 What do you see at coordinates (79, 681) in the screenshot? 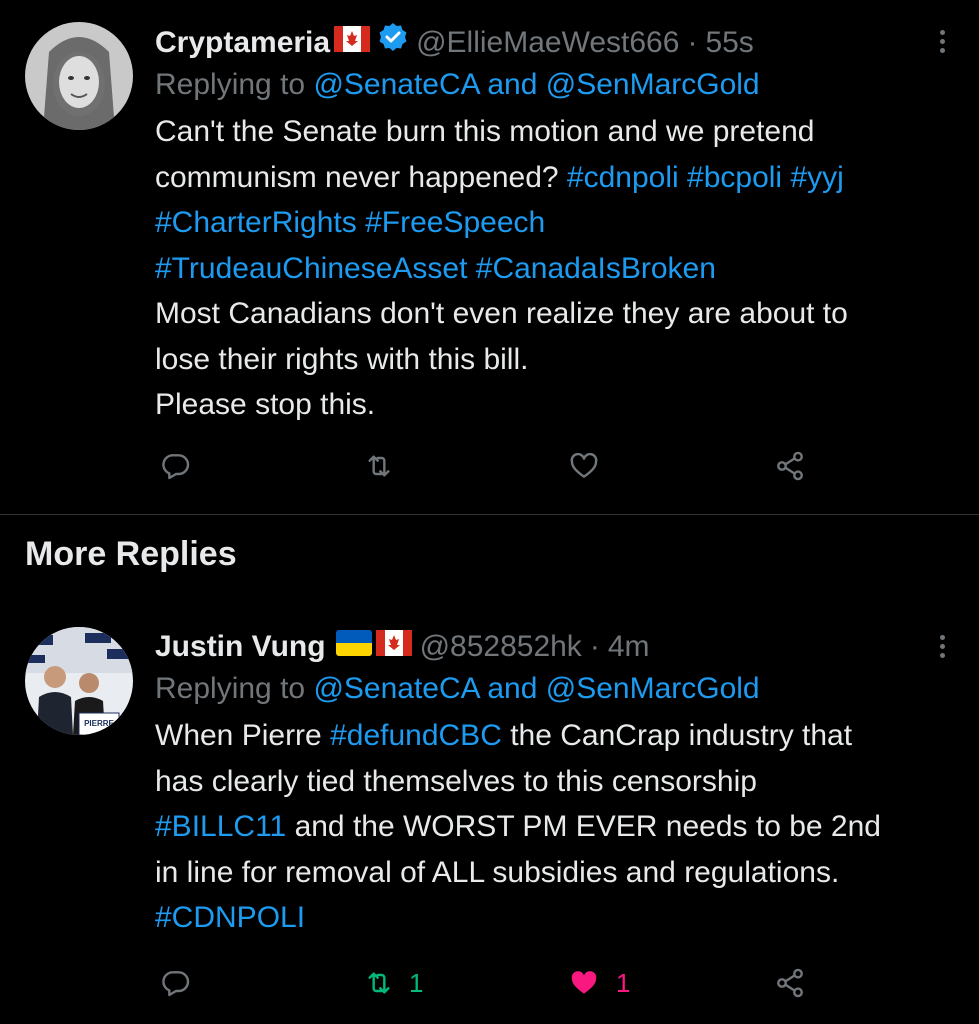
I see `avatar: PIERRE` at bounding box center [79, 681].